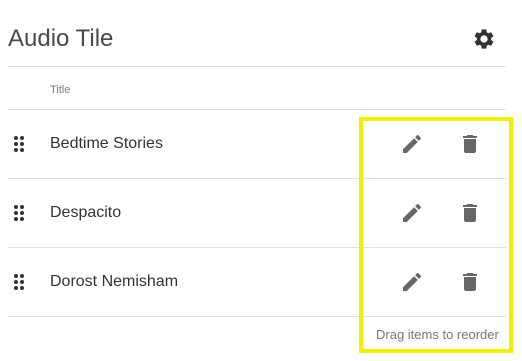 This screenshot has width=522, height=361. Describe the element at coordinates (106, 143) in the screenshot. I see `row-title: Bedtime Stories` at that location.